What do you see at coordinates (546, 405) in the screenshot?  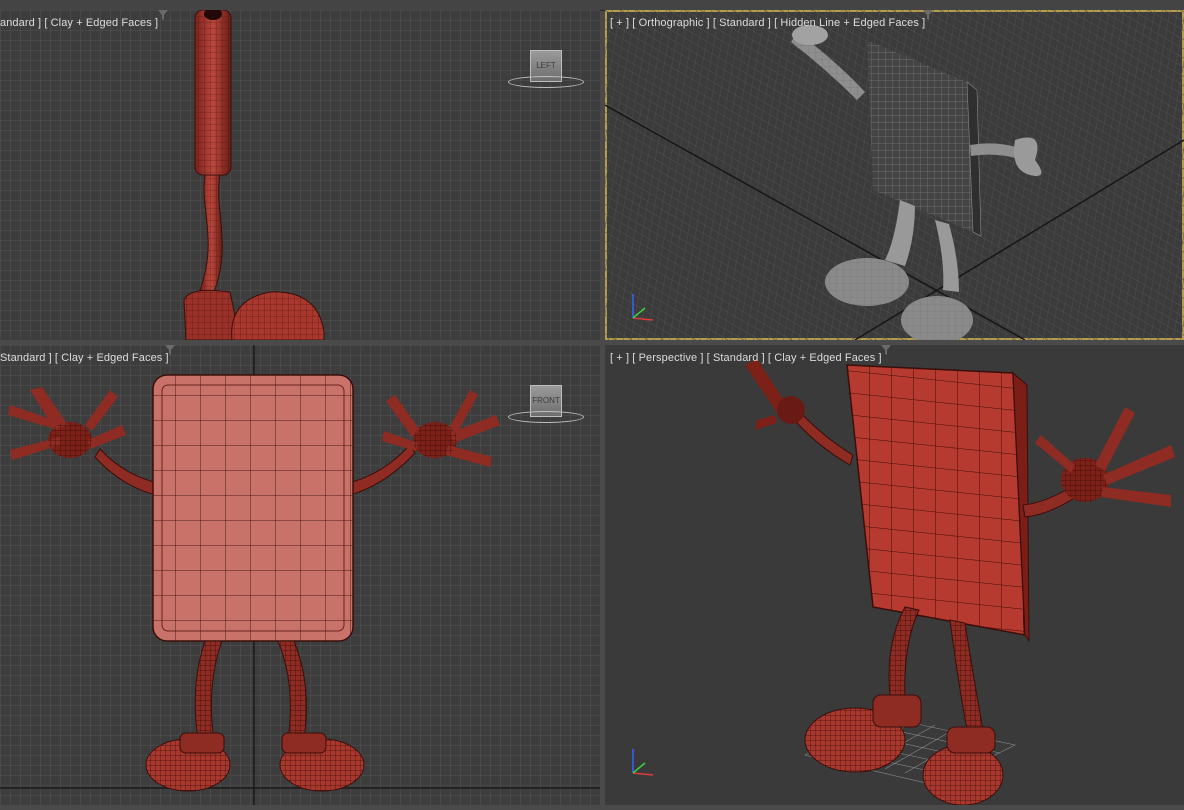 I see `view-cube: FRONT` at bounding box center [546, 405].